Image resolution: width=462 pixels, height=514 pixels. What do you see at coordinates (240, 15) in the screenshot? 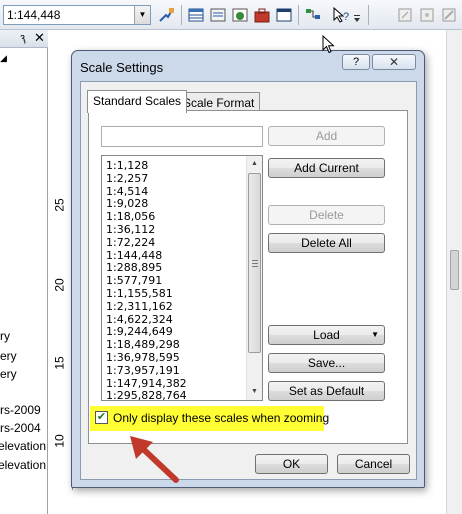
I see `catalog-icon` at bounding box center [240, 15].